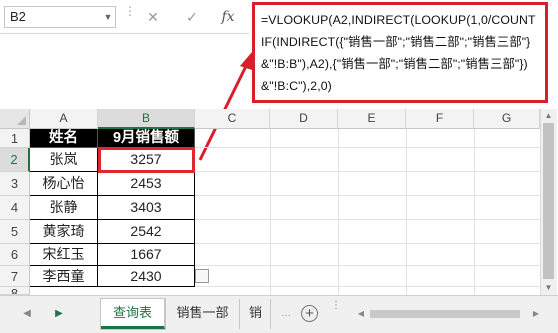  What do you see at coordinates (15, 138) in the screenshot?
I see `row-header-1: 1` at bounding box center [15, 138].